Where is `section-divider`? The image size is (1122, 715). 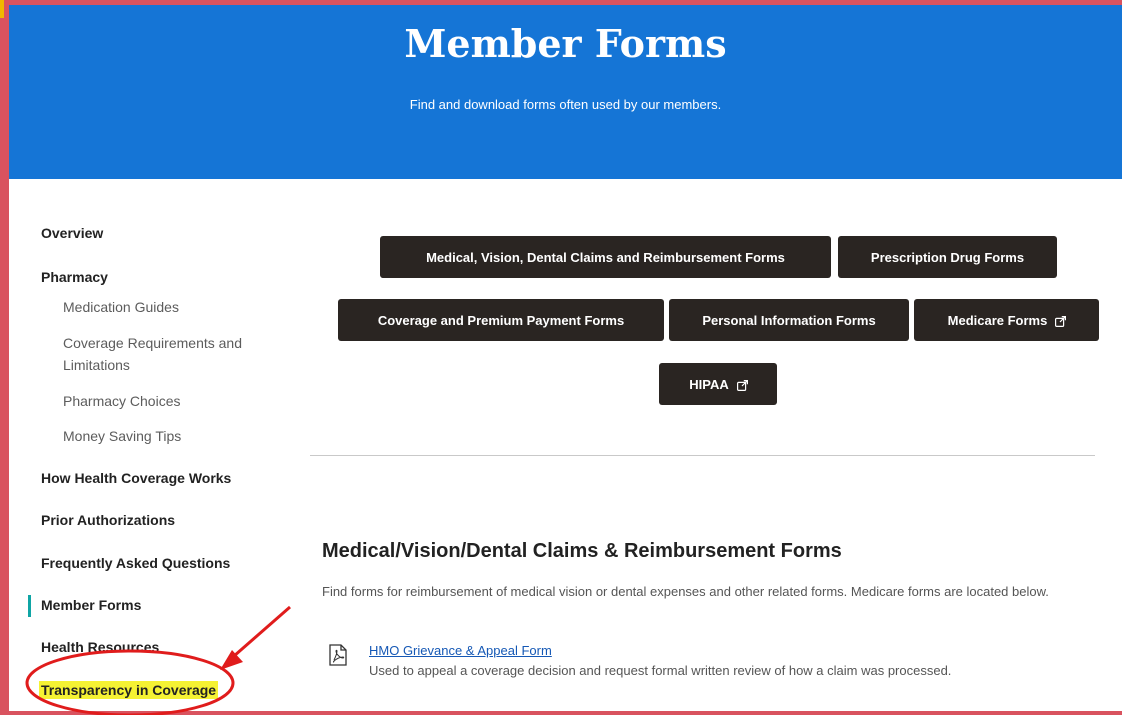 section-divider is located at coordinates (702, 455).